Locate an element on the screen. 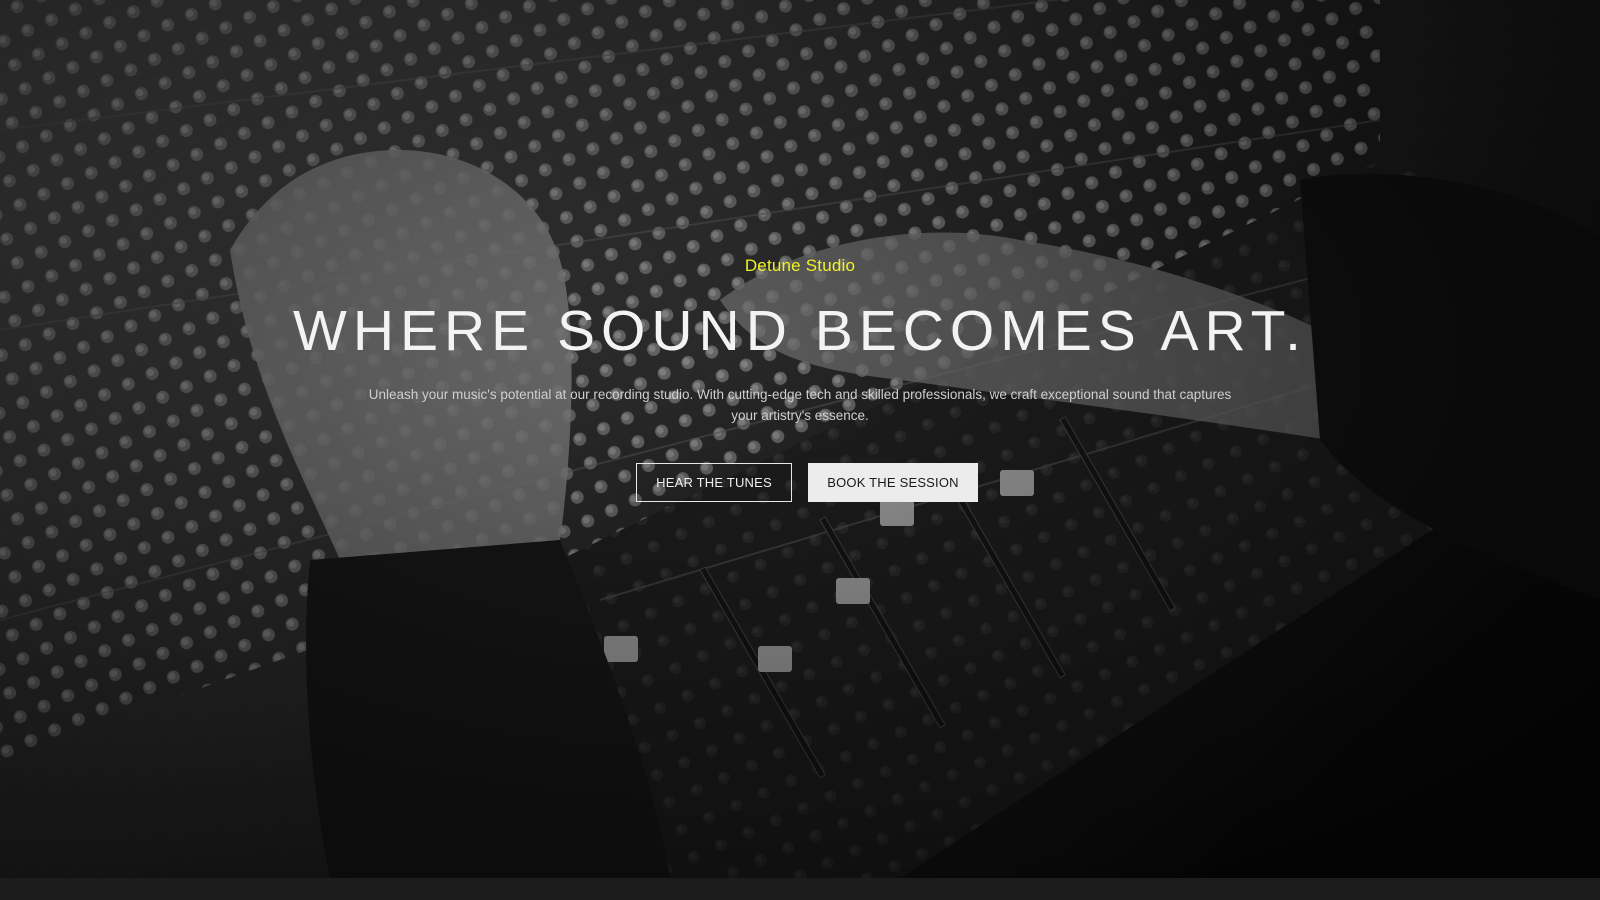  hero-headline: WHERE SOUND BECOMES ART. is located at coordinates (800, 331).